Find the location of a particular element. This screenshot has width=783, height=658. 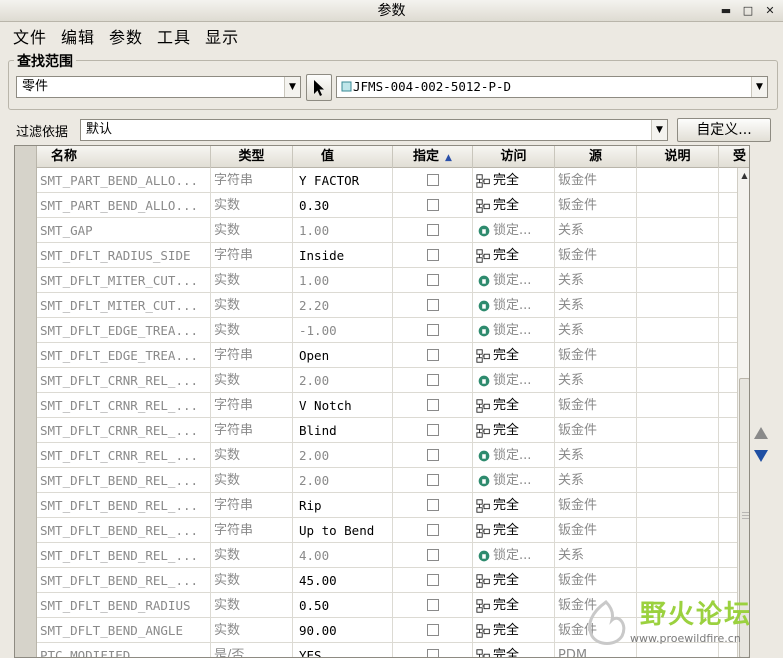

vertical-scrollbar: ▲ ― ― ― is located at coordinates (743, 412).